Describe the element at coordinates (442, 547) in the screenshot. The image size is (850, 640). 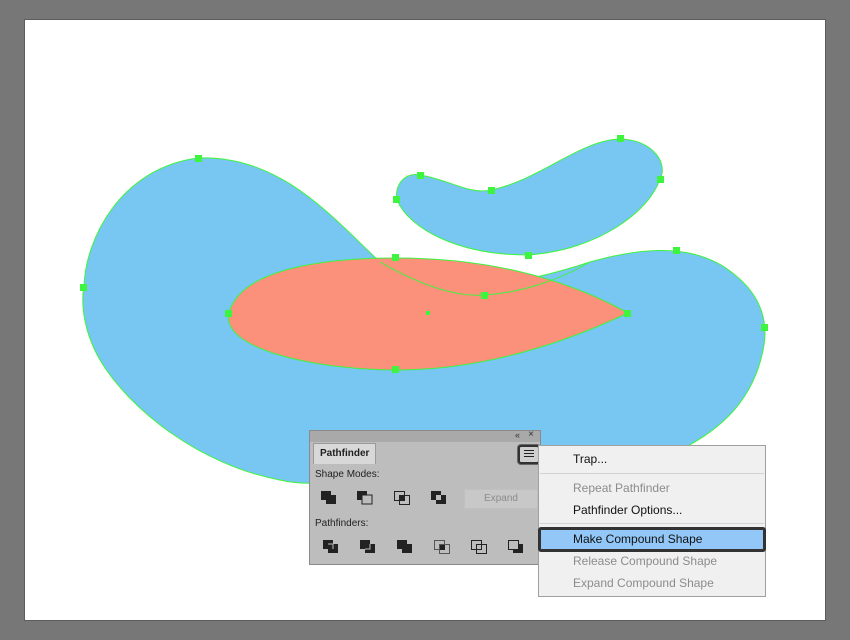
I see `crop-icon` at that location.